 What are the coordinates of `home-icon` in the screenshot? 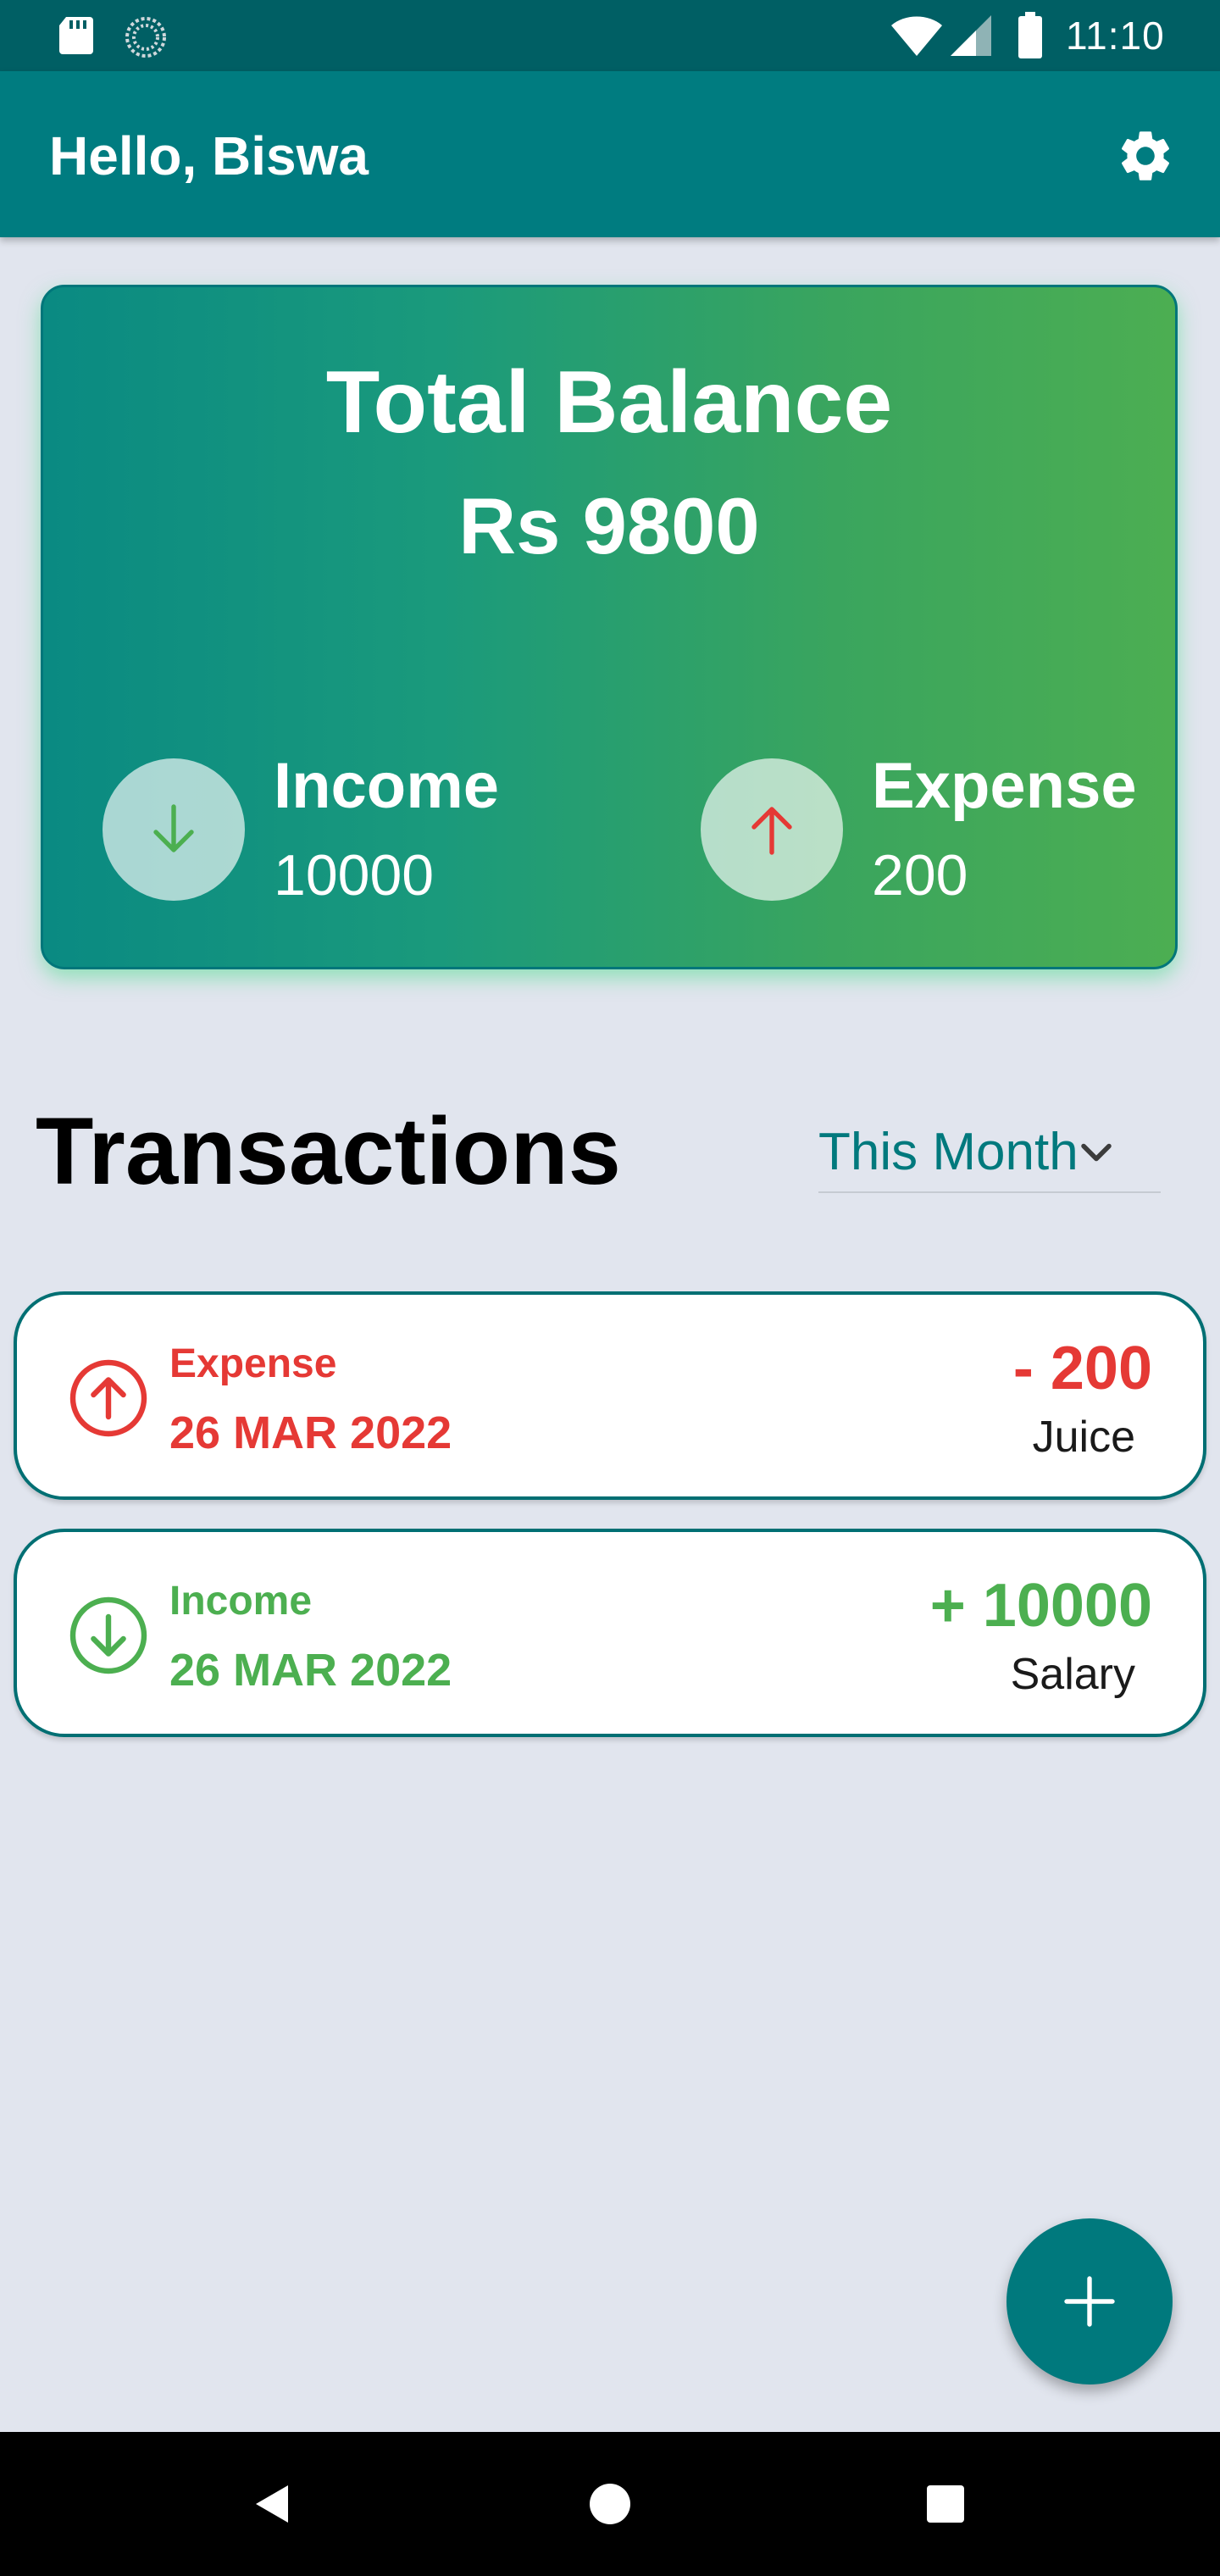 It's located at (610, 2504).